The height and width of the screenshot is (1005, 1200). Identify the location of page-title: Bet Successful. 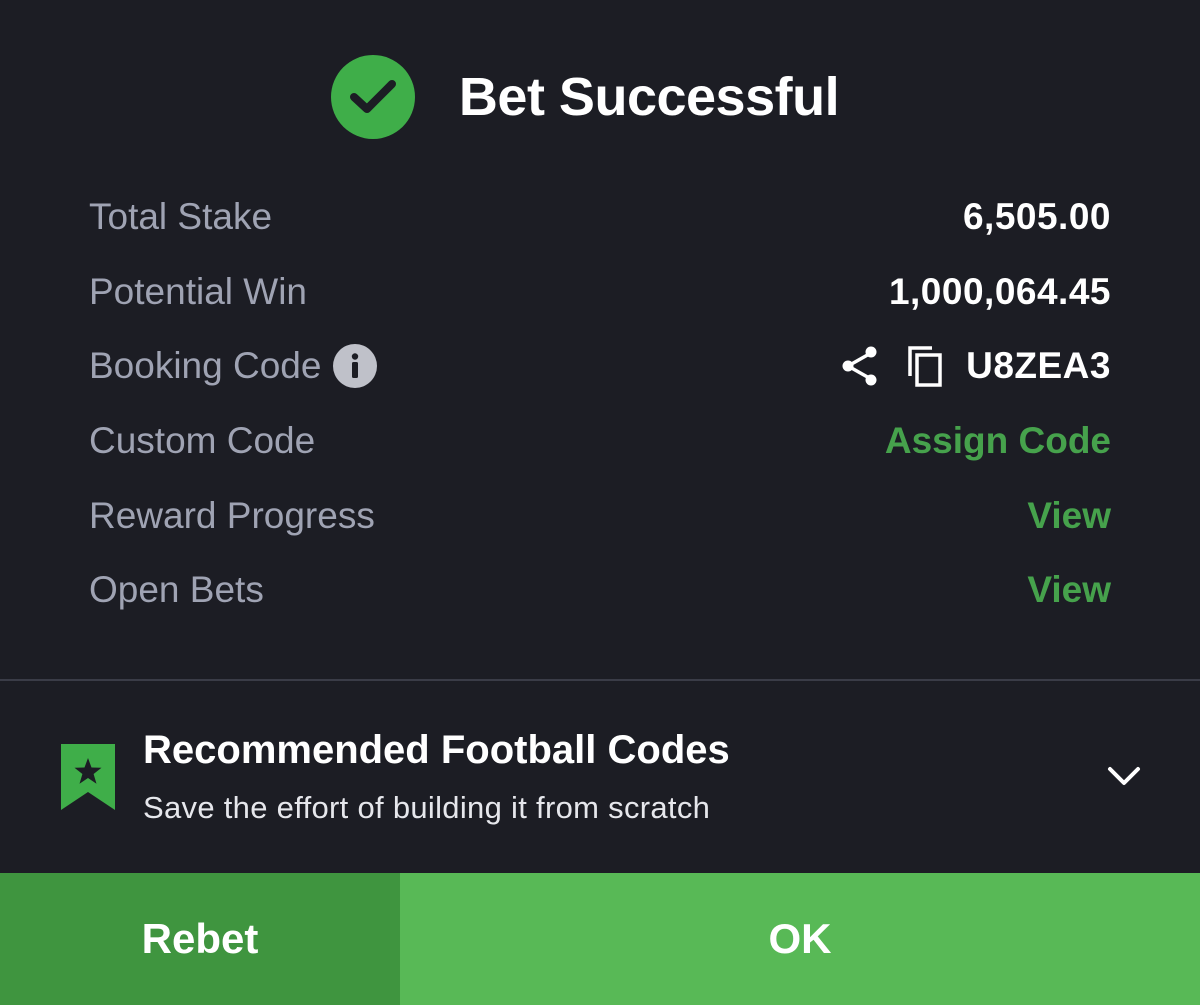
(649, 97).